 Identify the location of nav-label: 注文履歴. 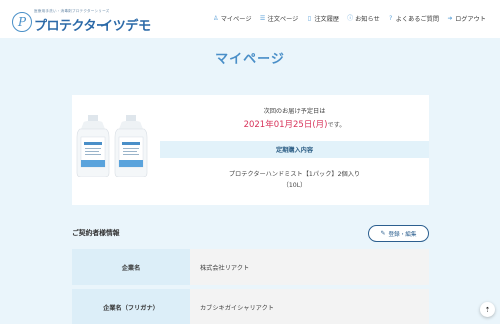
(327, 19).